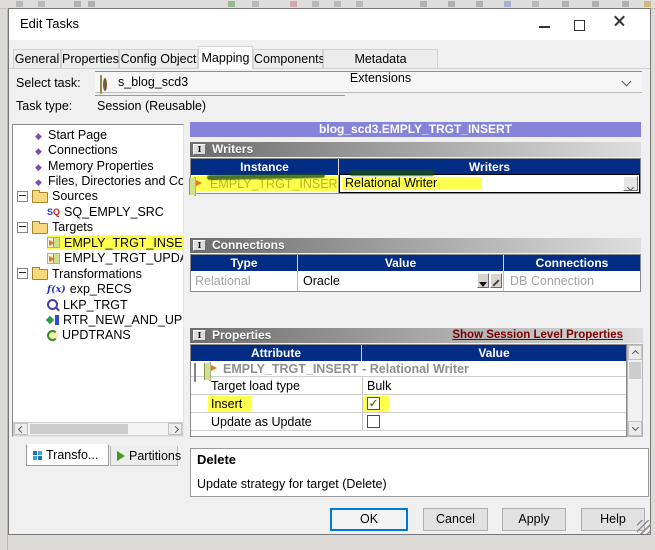 This screenshot has width=655, height=550. Describe the element at coordinates (401, 263) in the screenshot. I see `column-header-value: Value` at that location.